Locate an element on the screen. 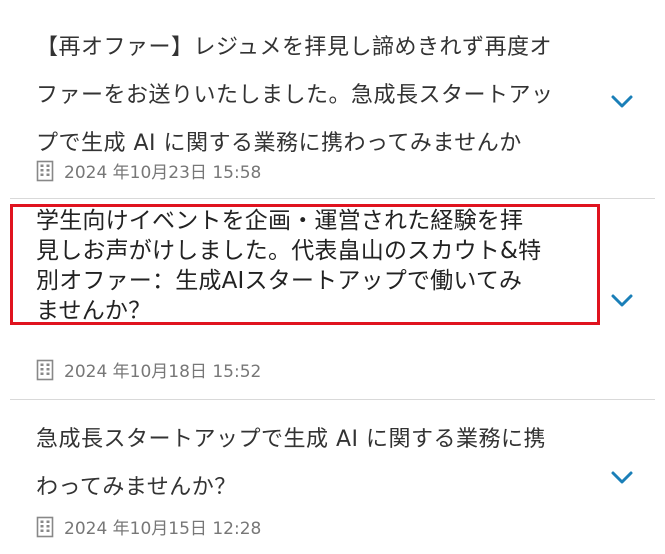 The width and height of the screenshot is (665, 554). message-meta: 2024 年10月18日 15:52 is located at coordinates (148, 369).